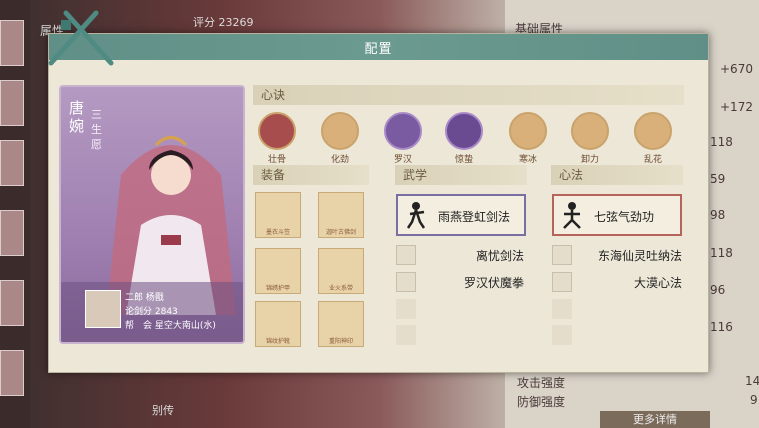 The image size is (759, 428). Describe the element at coordinates (277, 232) in the screenshot. I see `equip-label: 墨衣斗笠` at that location.